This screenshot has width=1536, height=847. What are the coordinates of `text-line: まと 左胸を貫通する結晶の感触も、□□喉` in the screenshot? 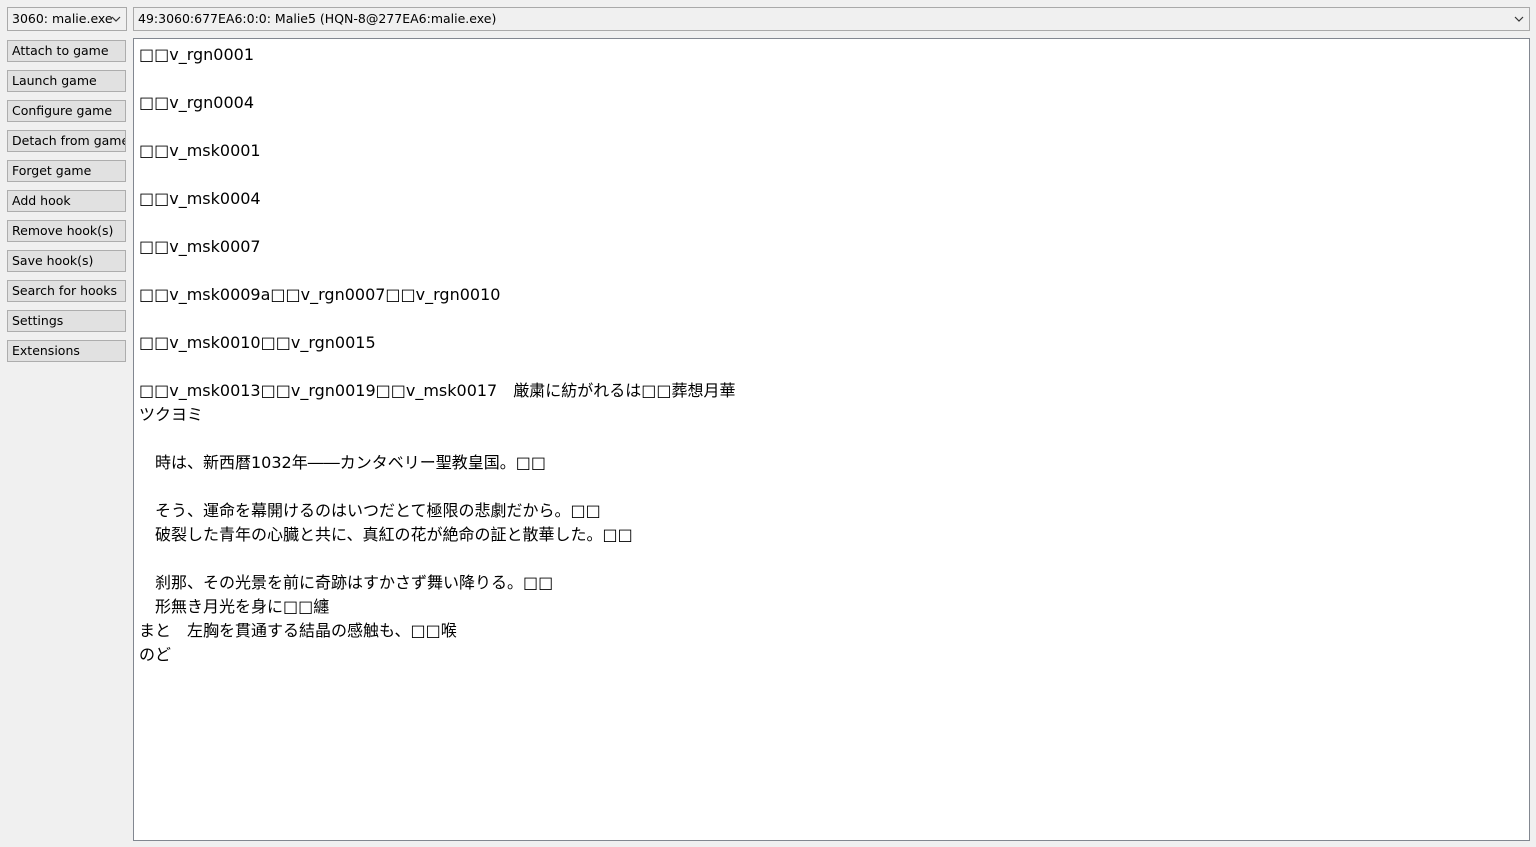 It's located at (298, 630).